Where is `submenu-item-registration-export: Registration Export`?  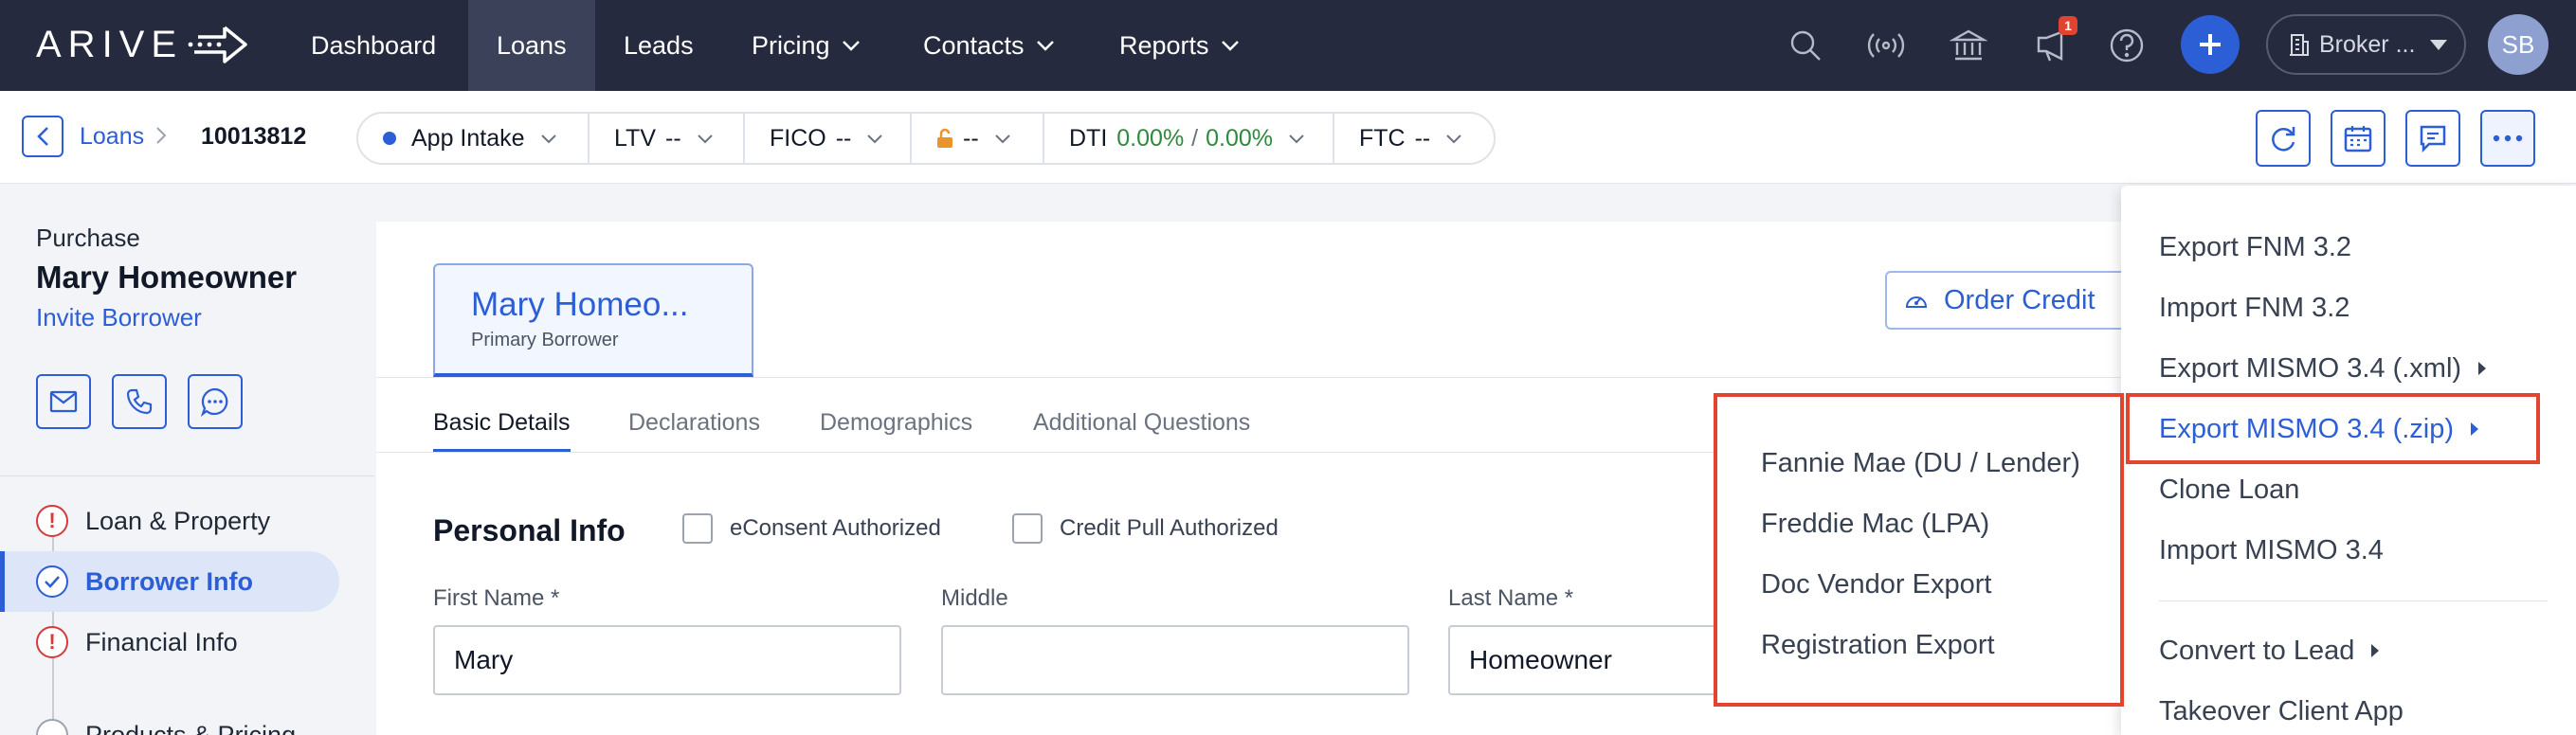 submenu-item-registration-export: Registration Export is located at coordinates (1918, 645).